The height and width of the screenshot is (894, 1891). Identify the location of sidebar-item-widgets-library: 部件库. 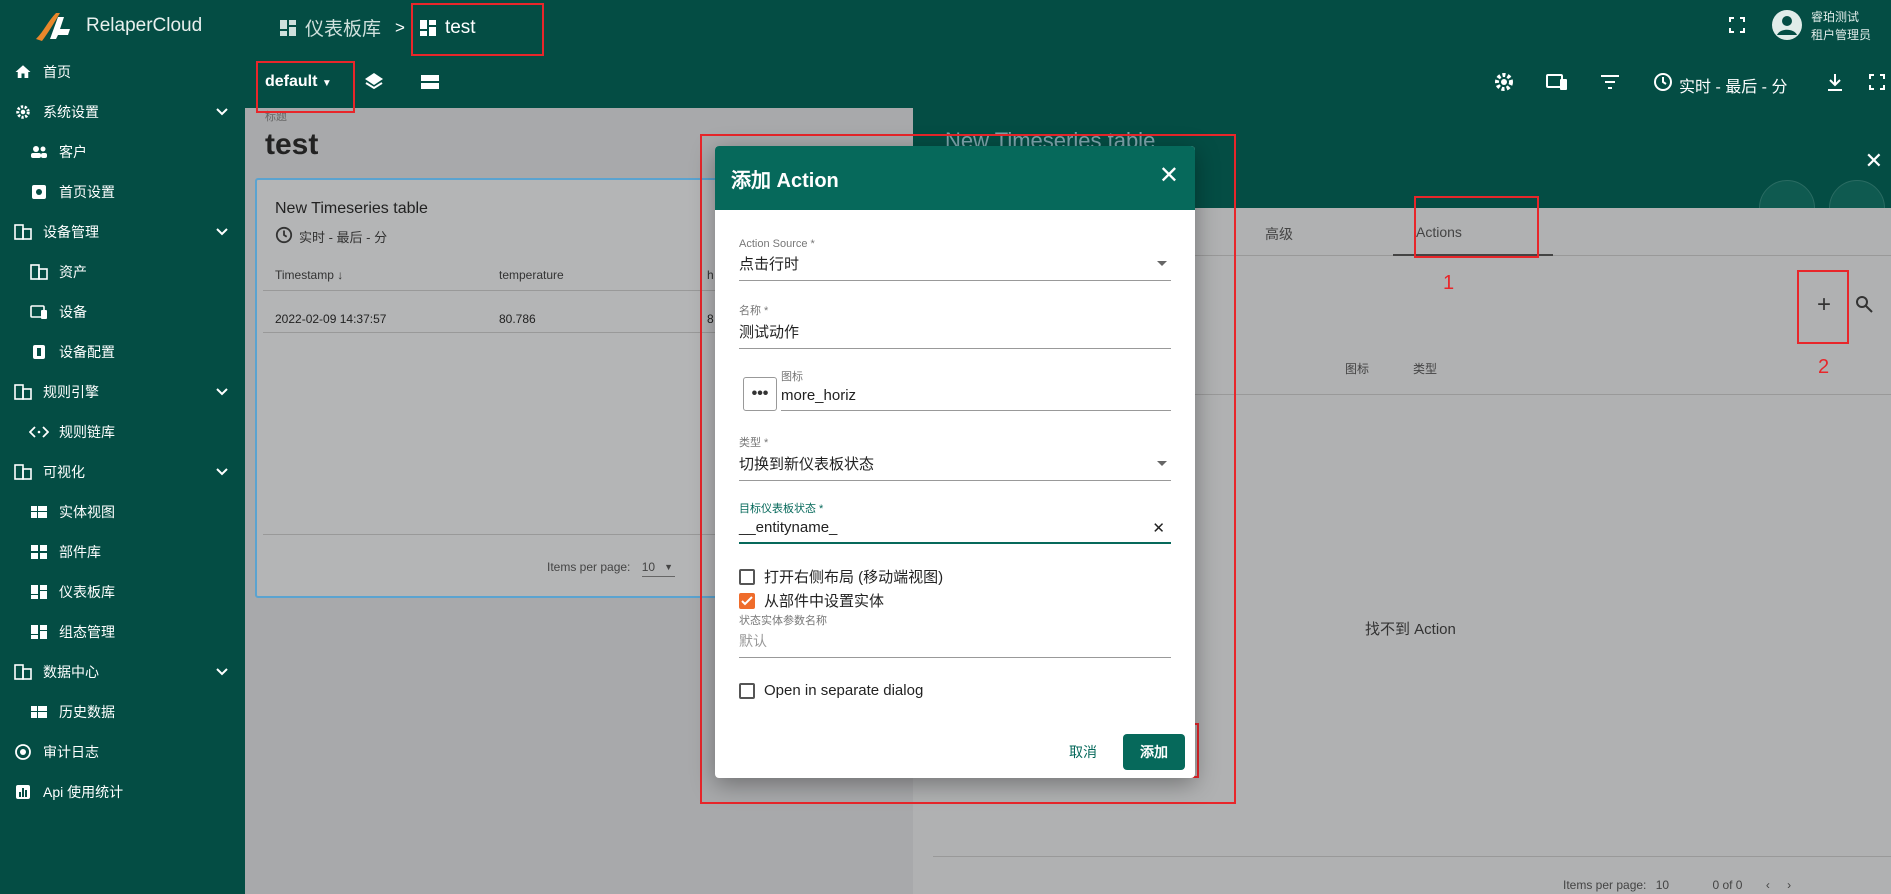
(122, 552).